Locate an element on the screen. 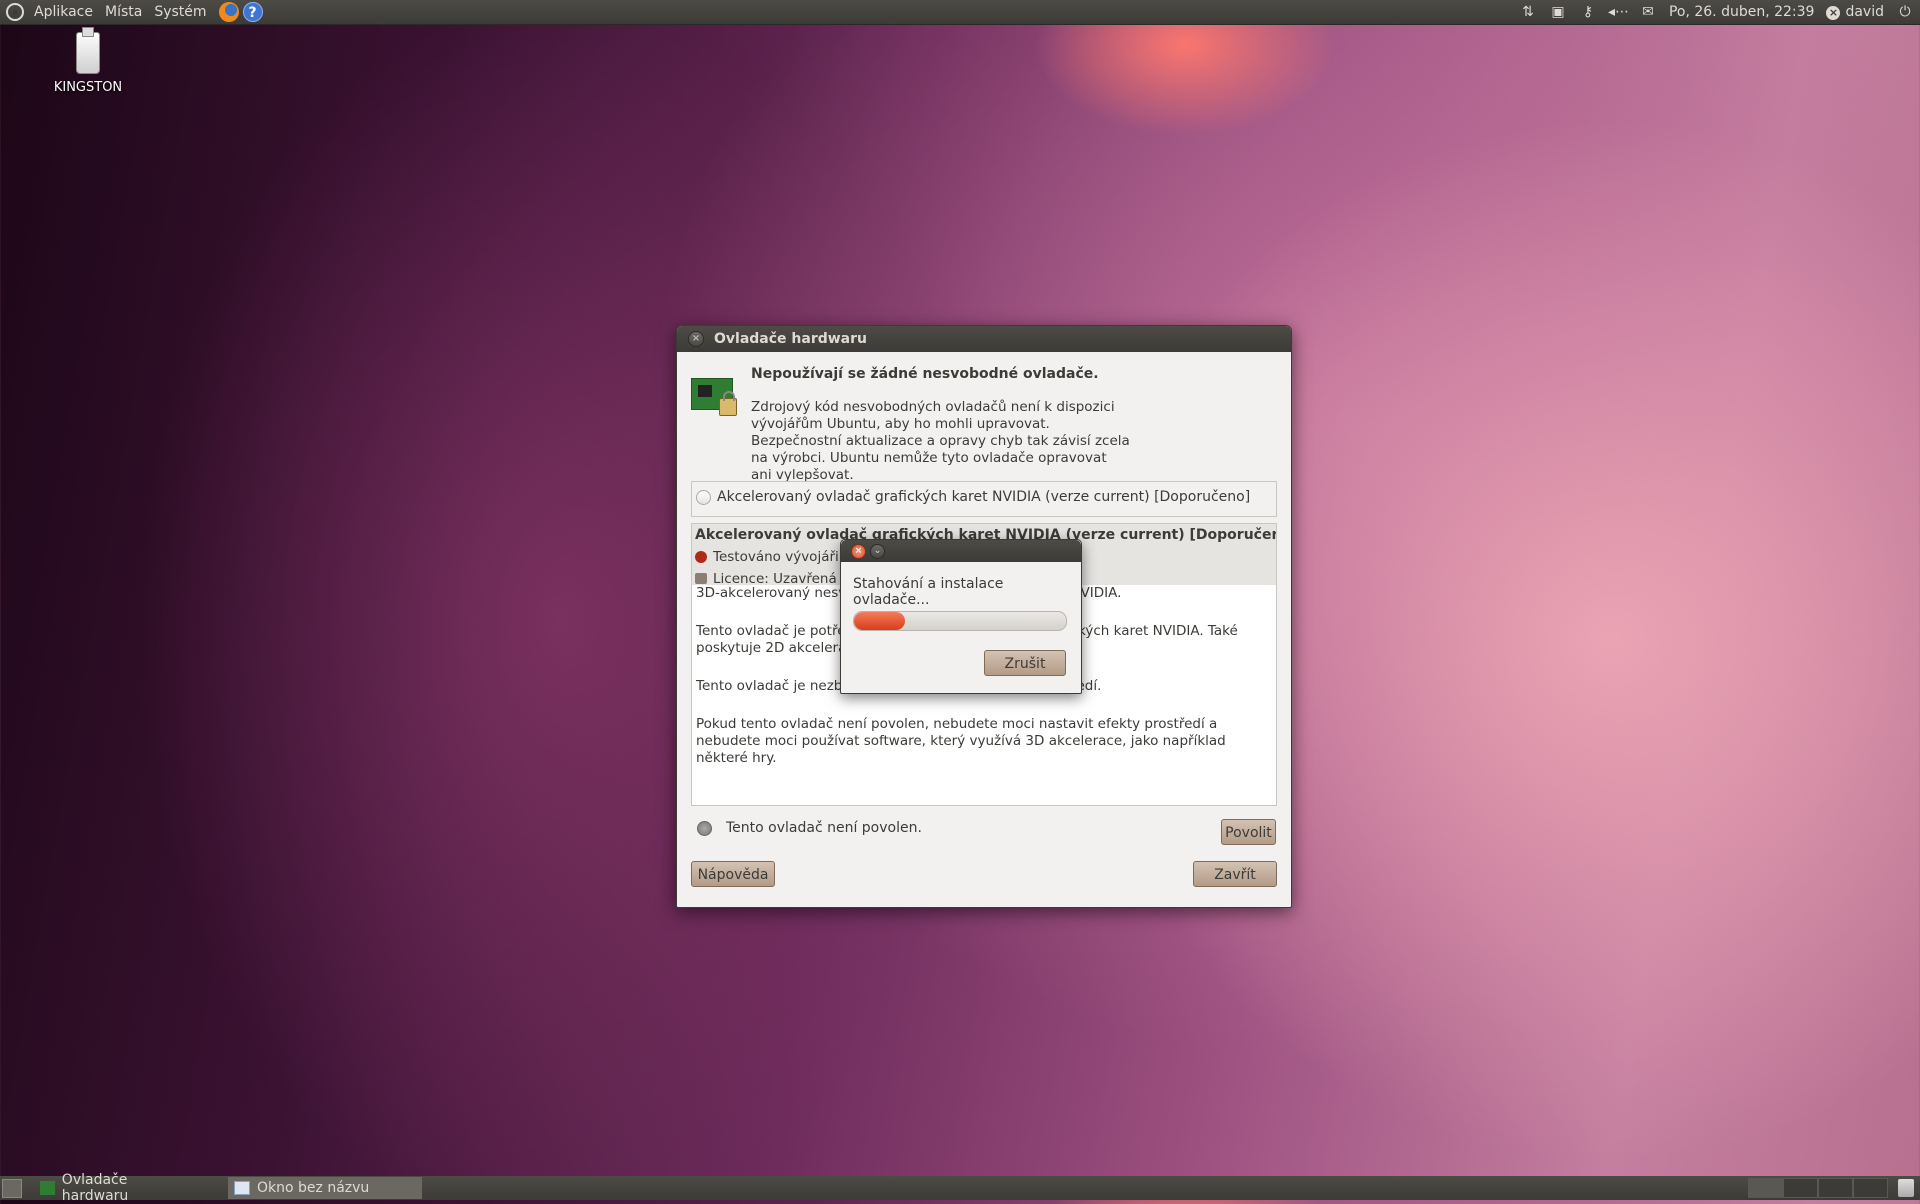 Image resolution: width=1920 pixels, height=1204 pixels. show-desktop-icon is located at coordinates (12, 1188).